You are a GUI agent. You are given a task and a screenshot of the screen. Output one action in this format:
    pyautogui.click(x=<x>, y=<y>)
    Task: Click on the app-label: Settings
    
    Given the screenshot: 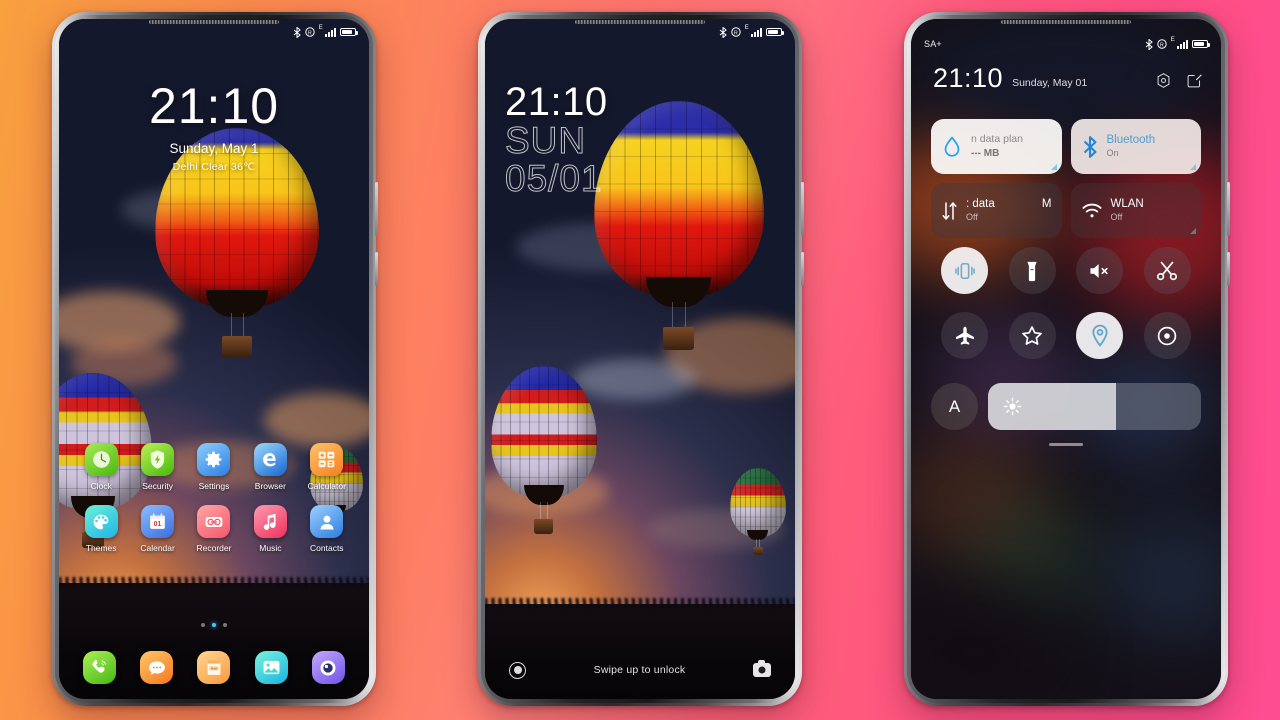 What is the action you would take?
    pyautogui.click(x=214, y=486)
    